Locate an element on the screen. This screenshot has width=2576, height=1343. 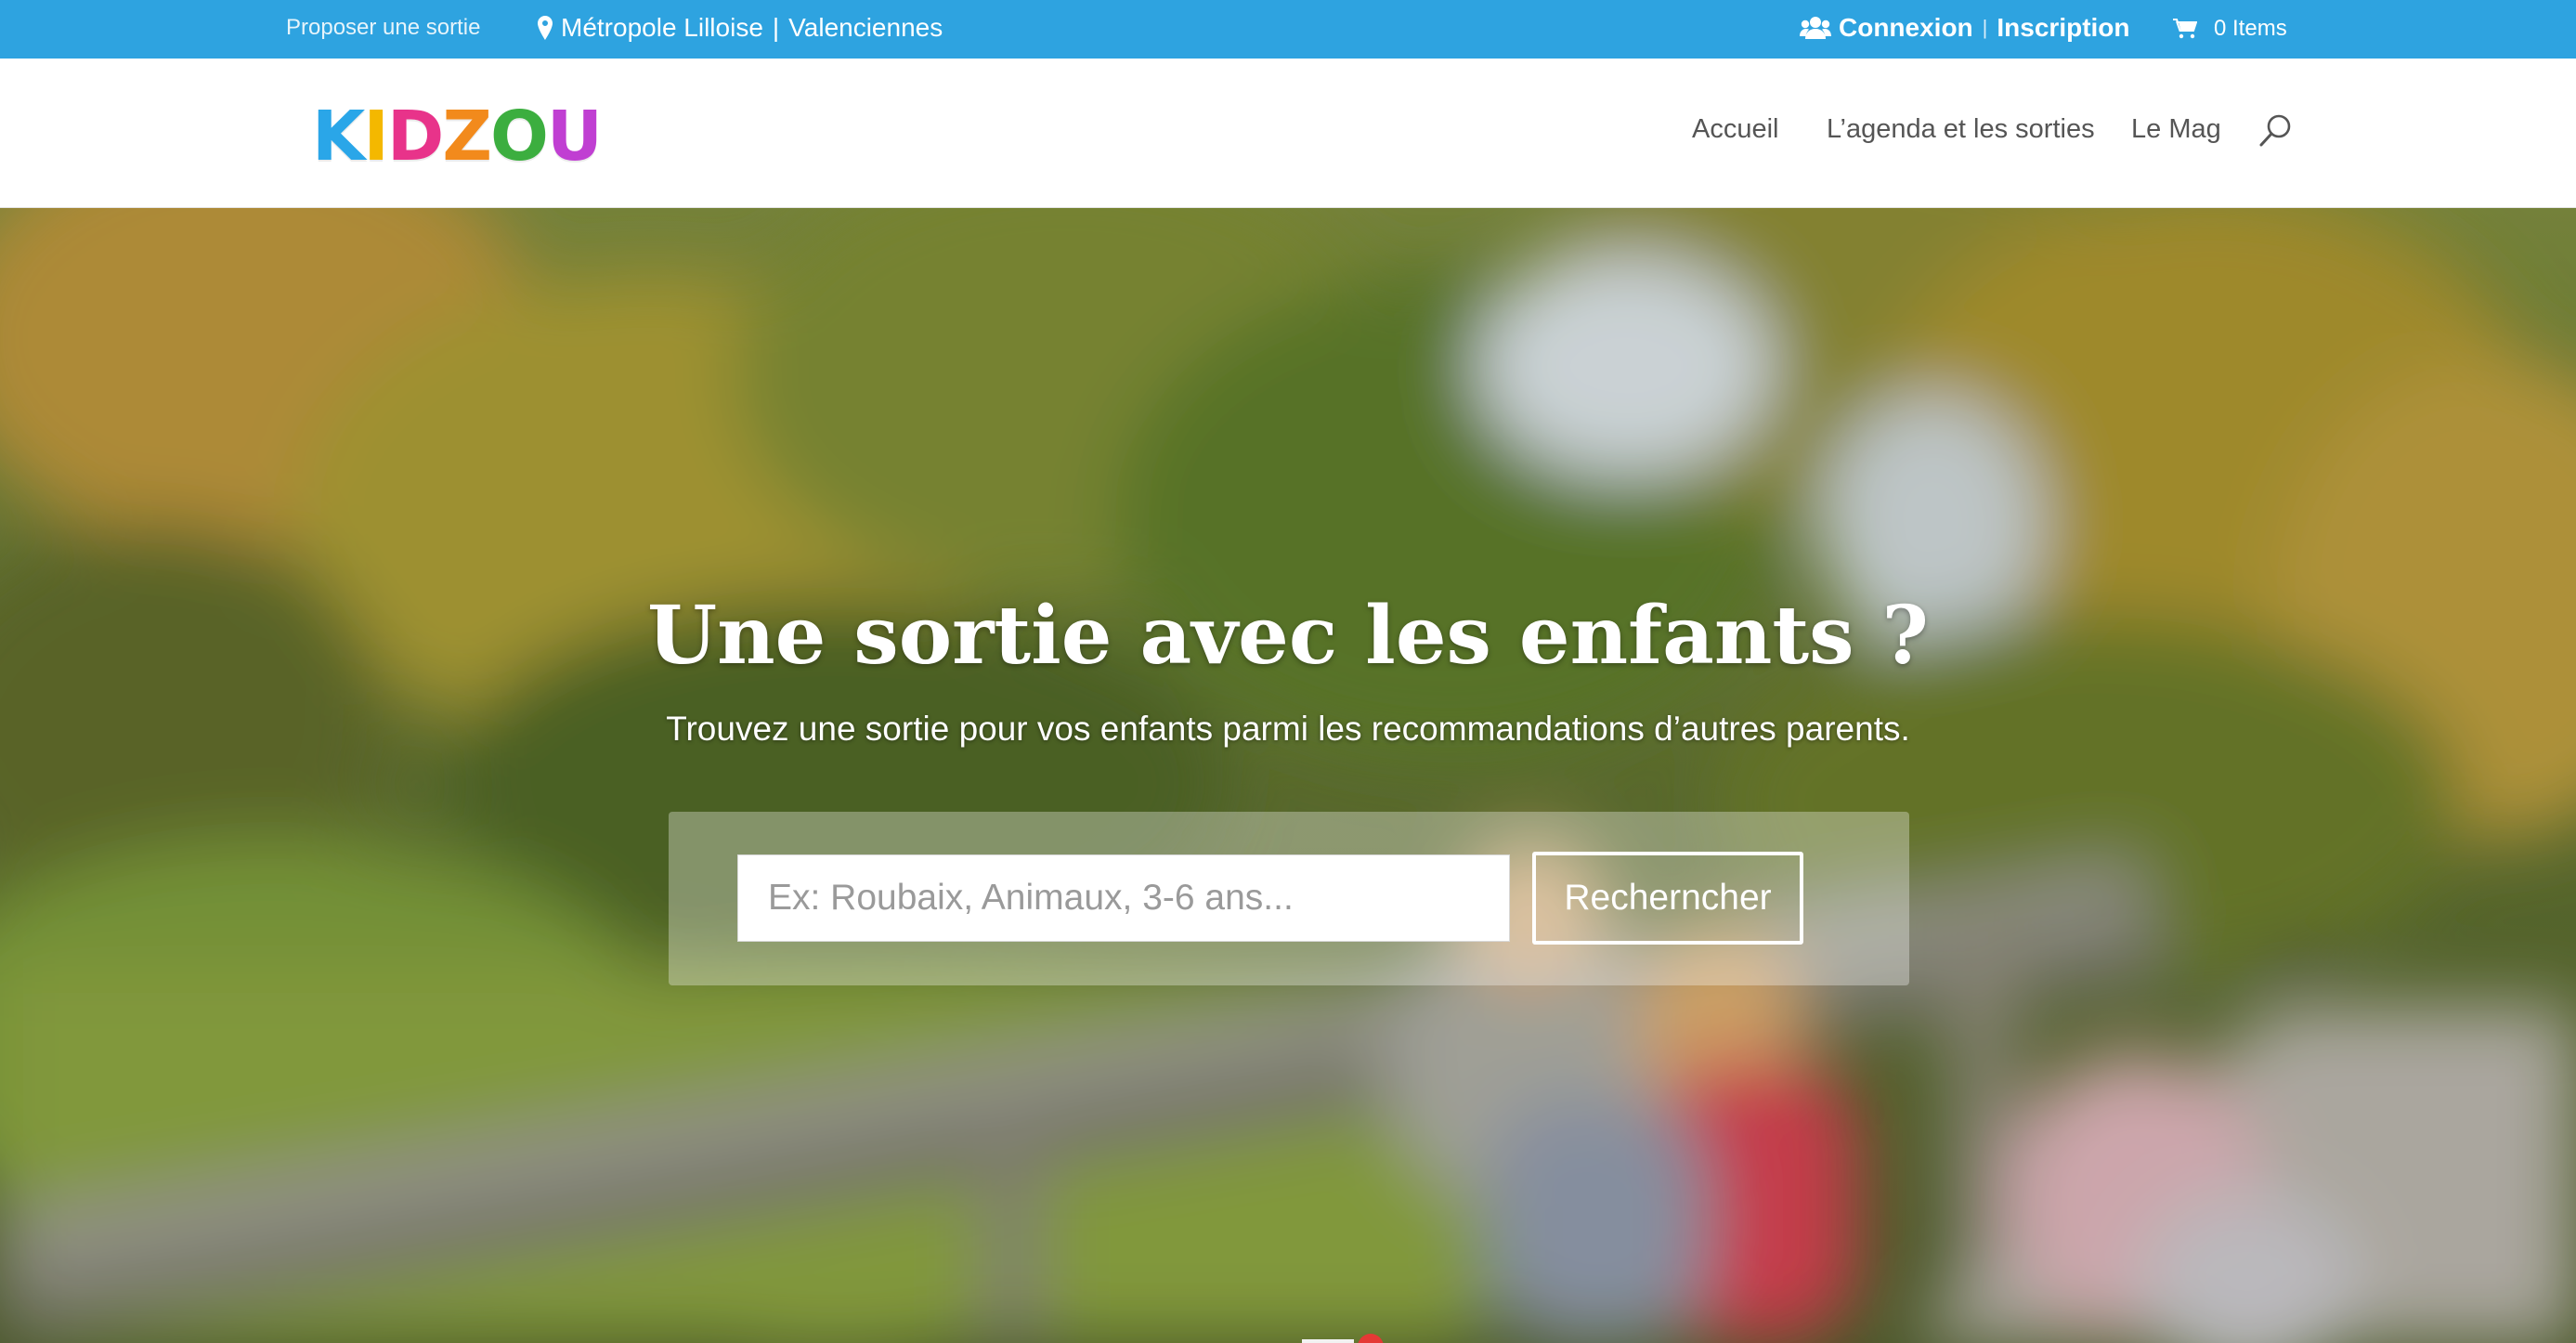
location-metropole-lilloise-link: Métropole Lilloise is located at coordinates (662, 28).